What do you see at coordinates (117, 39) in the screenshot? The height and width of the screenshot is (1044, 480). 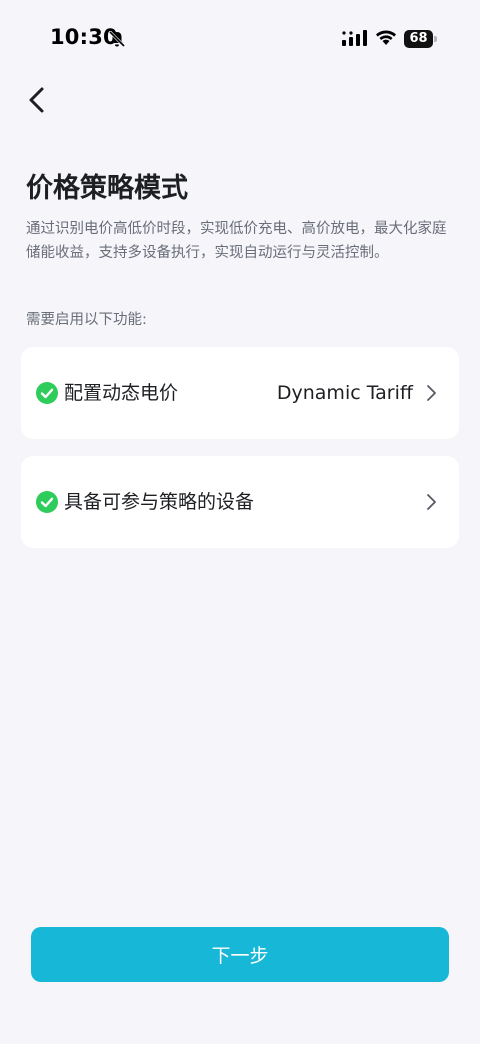 I see `bell-off-icon` at bounding box center [117, 39].